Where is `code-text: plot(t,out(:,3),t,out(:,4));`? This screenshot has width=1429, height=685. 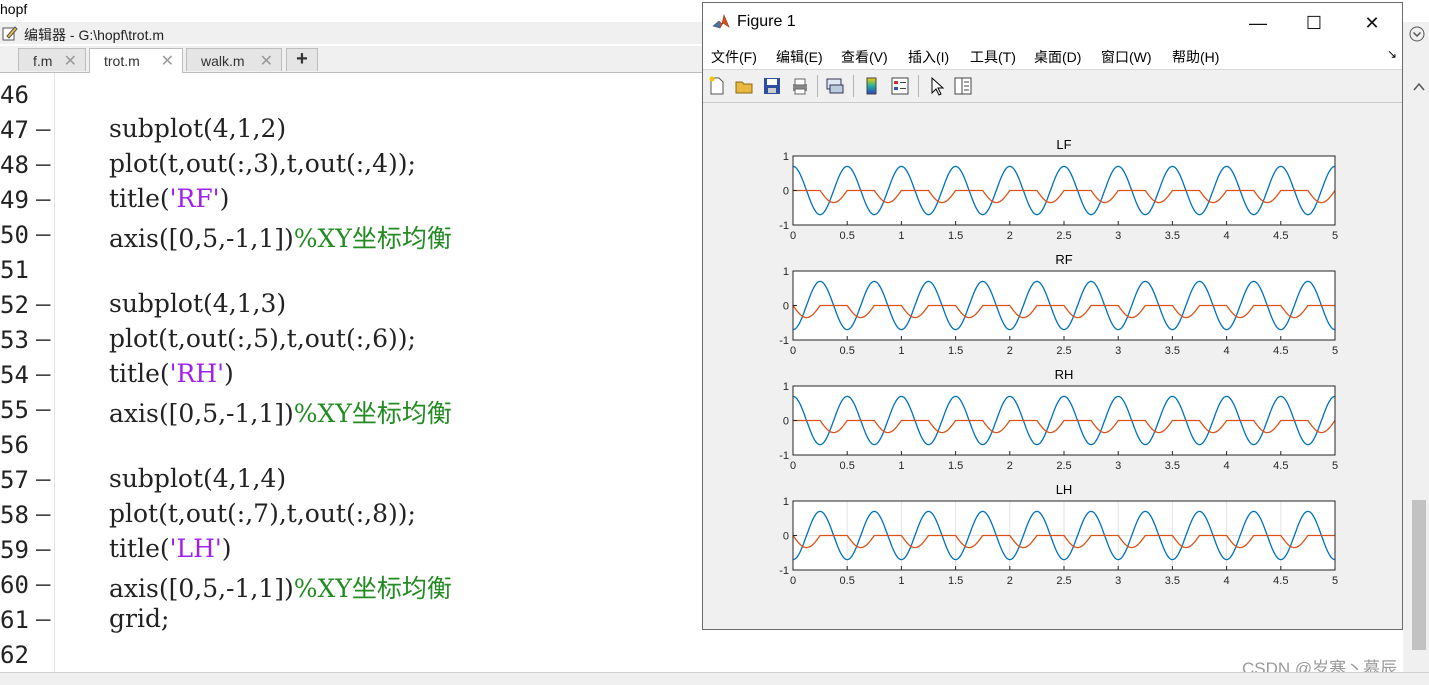
code-text: plot(t,out(:,3),t,out(:,4)); is located at coordinates (262, 163).